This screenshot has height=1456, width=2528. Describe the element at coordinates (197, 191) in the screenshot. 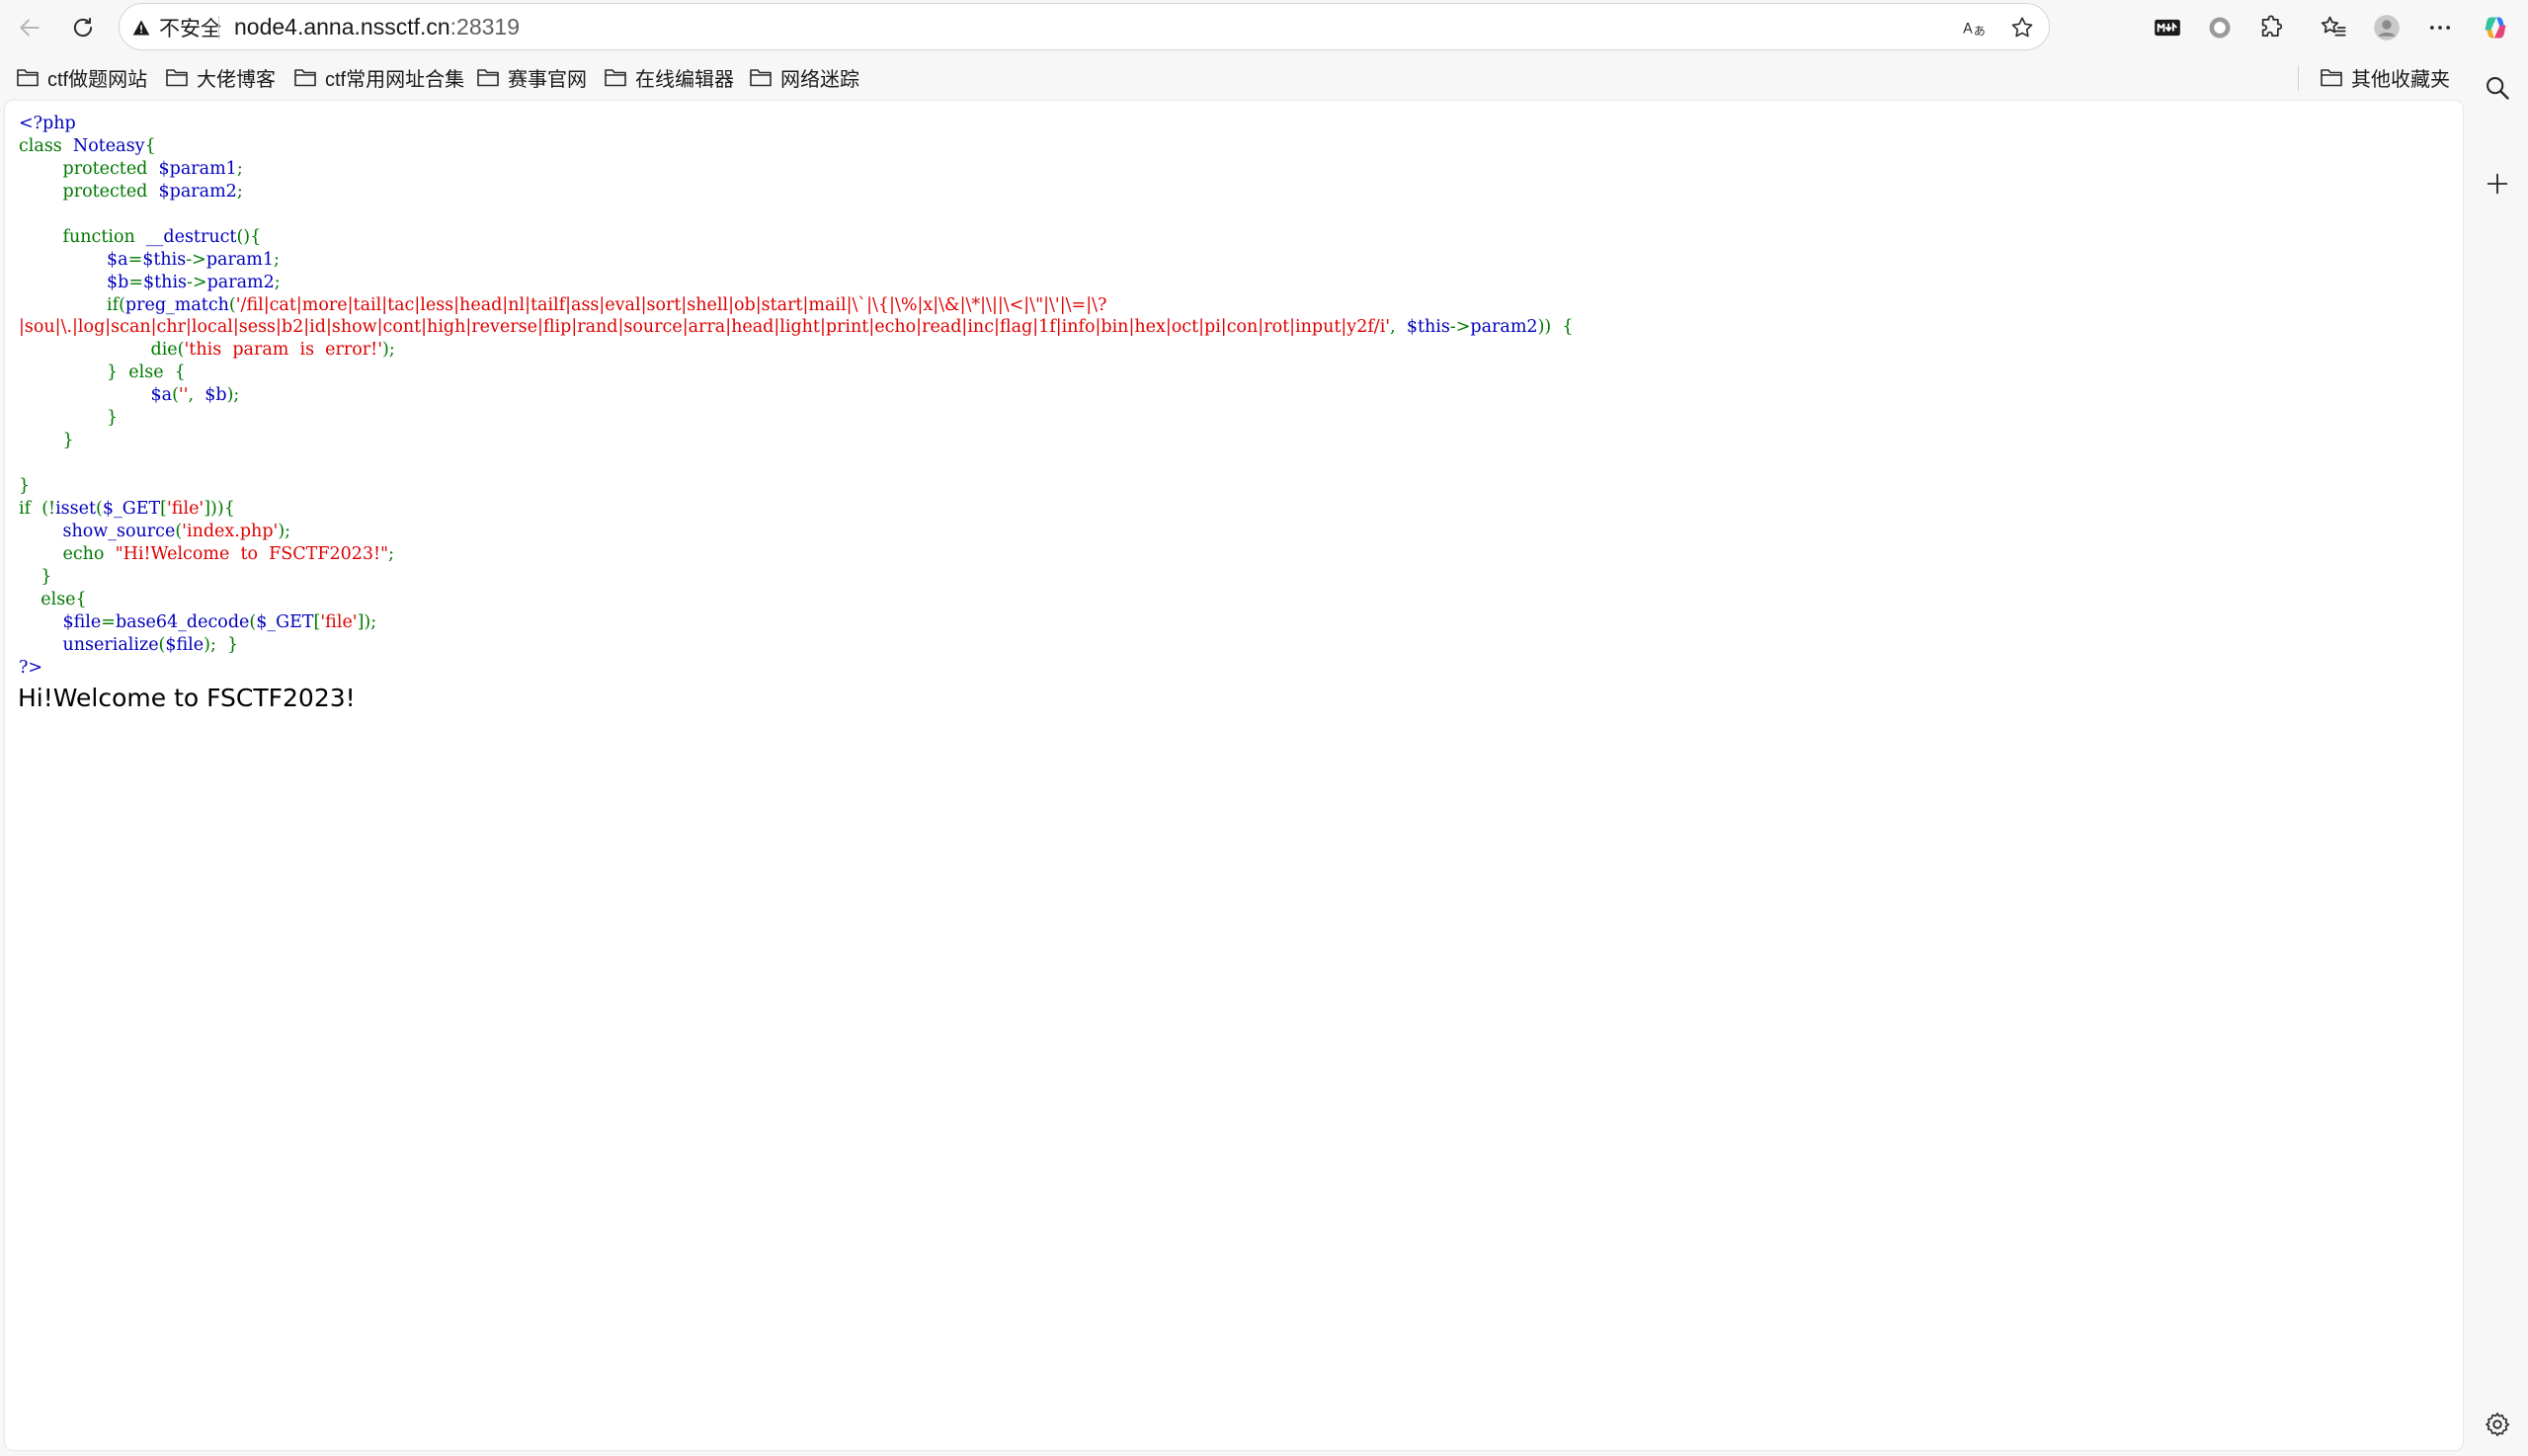

I see `code-token: $param2` at that location.